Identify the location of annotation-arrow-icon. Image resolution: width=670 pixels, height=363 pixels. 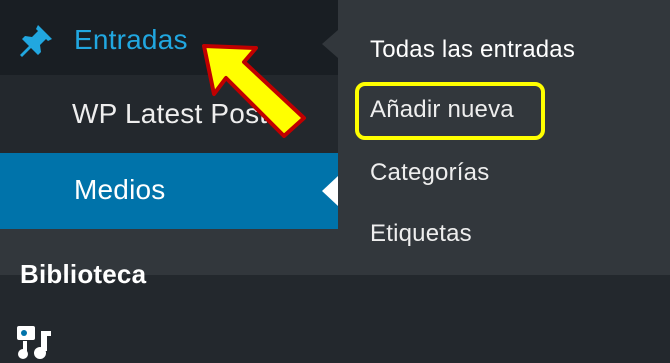
(254, 91).